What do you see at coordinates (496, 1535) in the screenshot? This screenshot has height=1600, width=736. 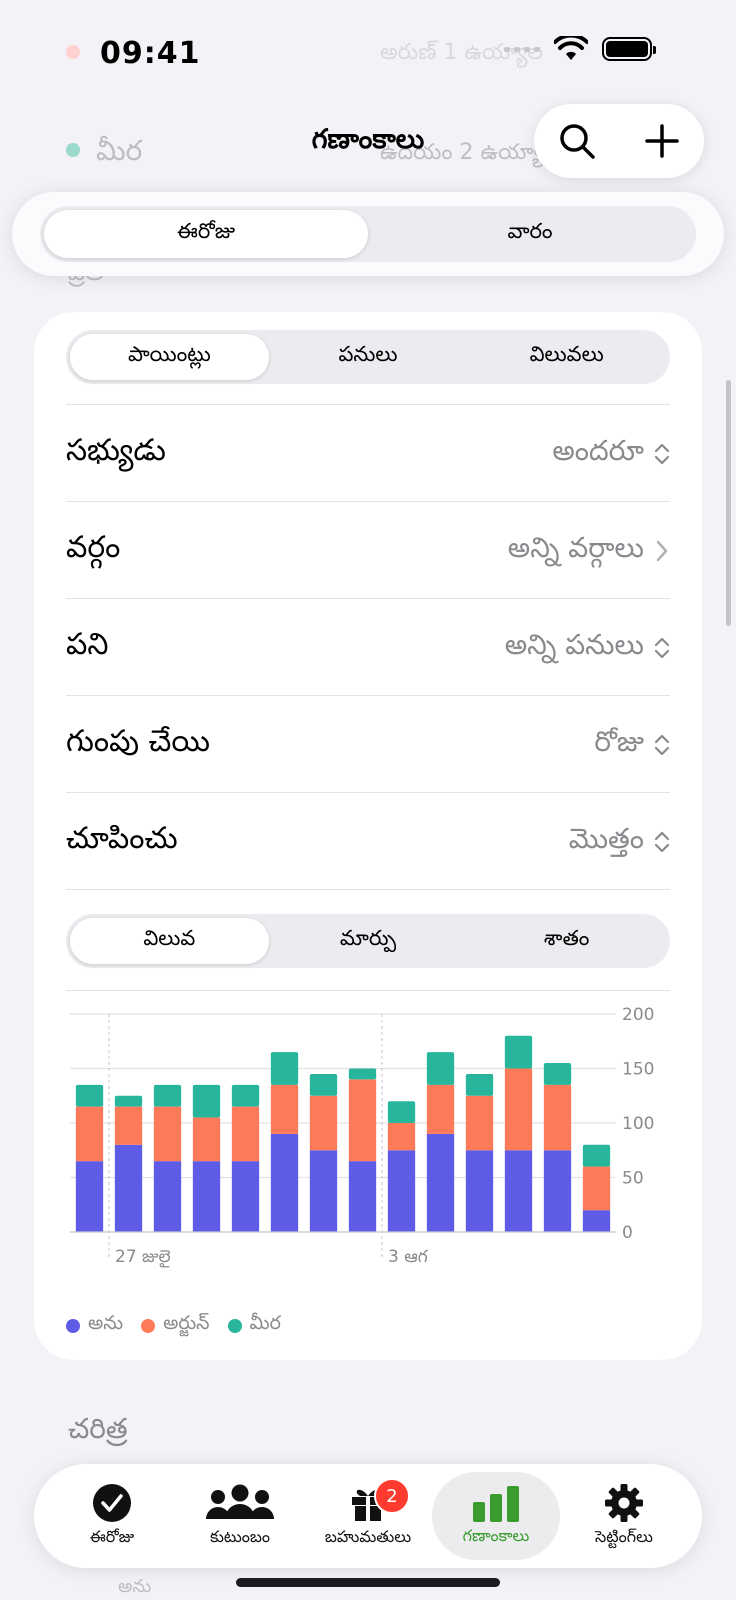 I see `tabbar-statistics-label: గణాంకాలు` at bounding box center [496, 1535].